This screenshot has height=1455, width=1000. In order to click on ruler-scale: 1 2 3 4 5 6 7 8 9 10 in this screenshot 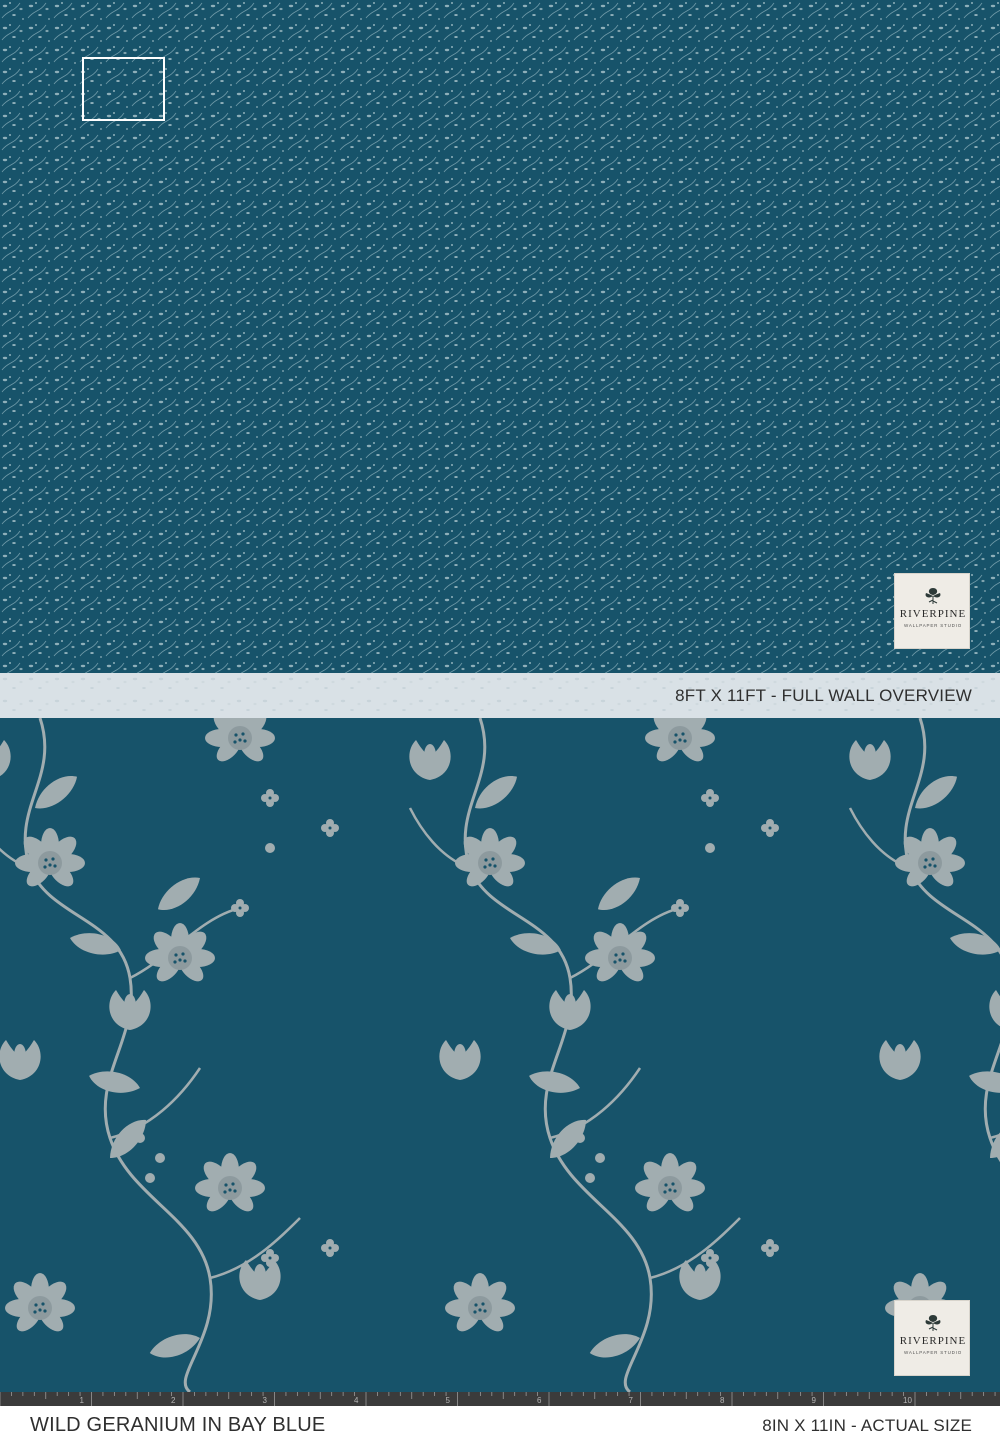, I will do `click(500, 1399)`.